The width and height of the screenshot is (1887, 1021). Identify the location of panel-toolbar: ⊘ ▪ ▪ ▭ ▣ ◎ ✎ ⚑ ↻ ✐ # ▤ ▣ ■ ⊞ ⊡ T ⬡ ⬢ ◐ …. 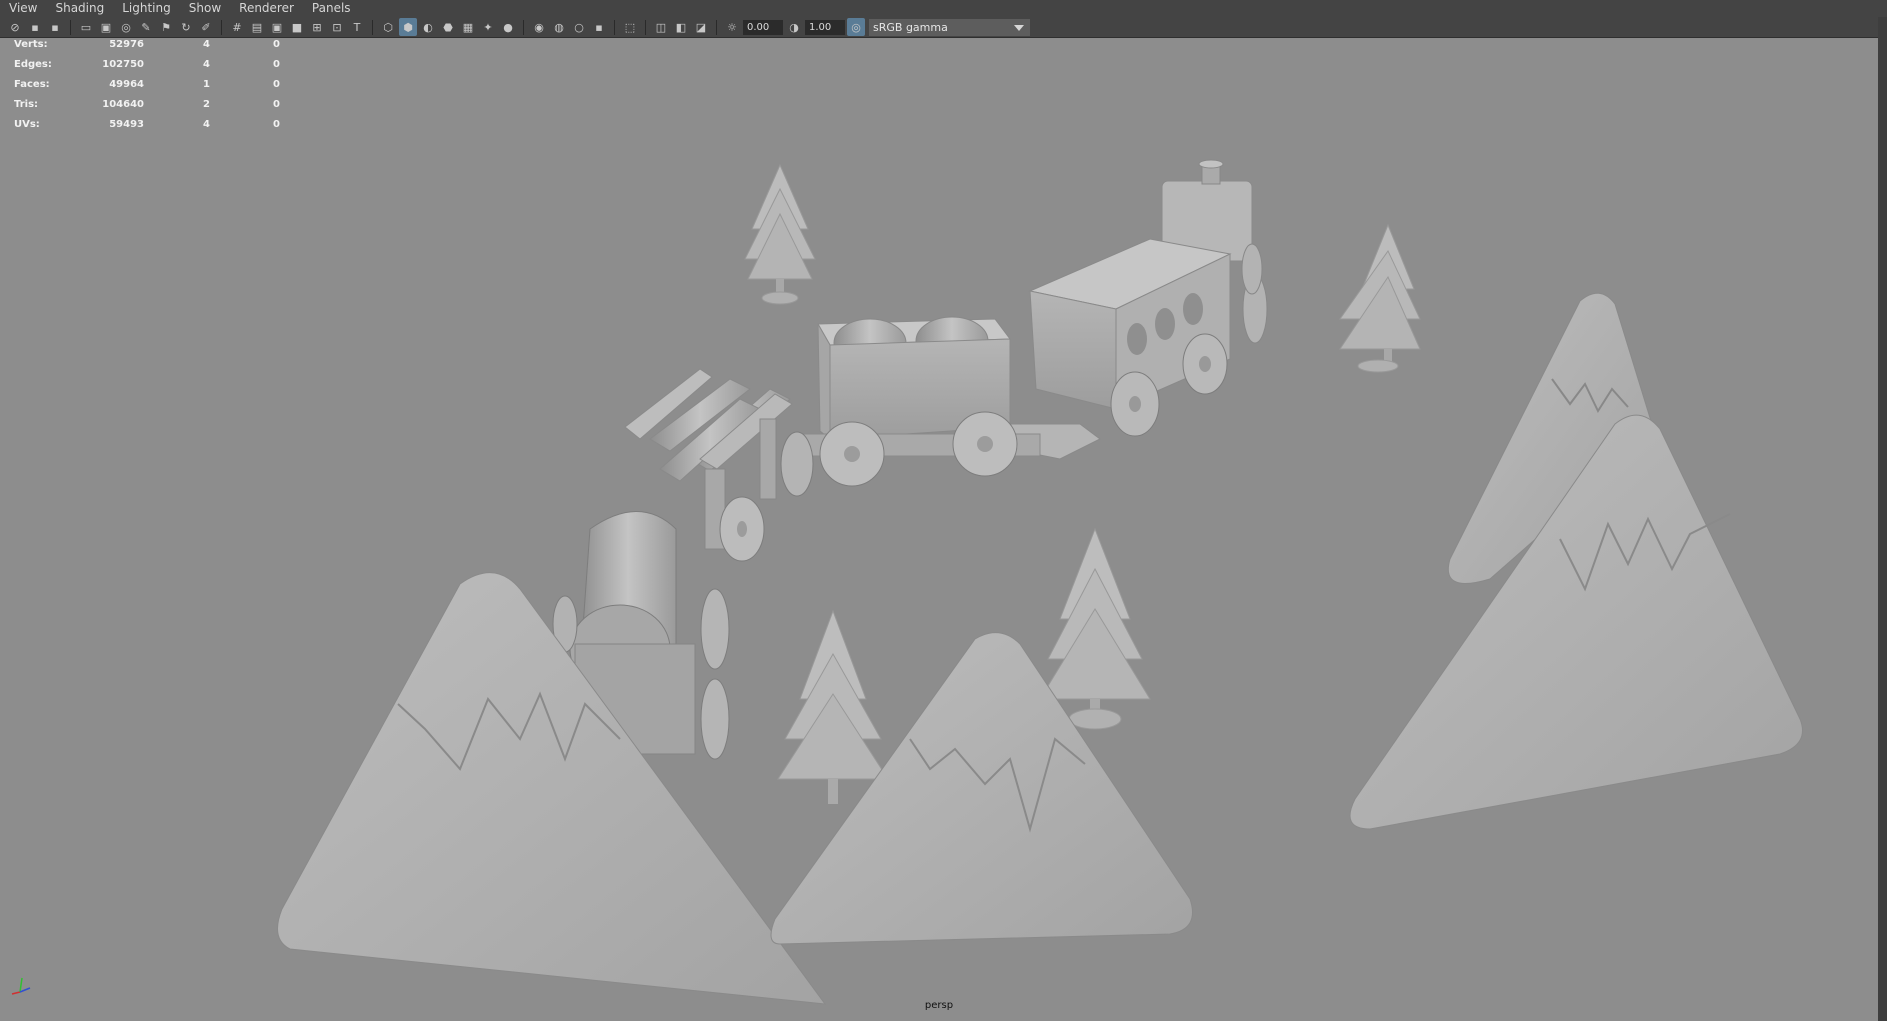
(943, 27).